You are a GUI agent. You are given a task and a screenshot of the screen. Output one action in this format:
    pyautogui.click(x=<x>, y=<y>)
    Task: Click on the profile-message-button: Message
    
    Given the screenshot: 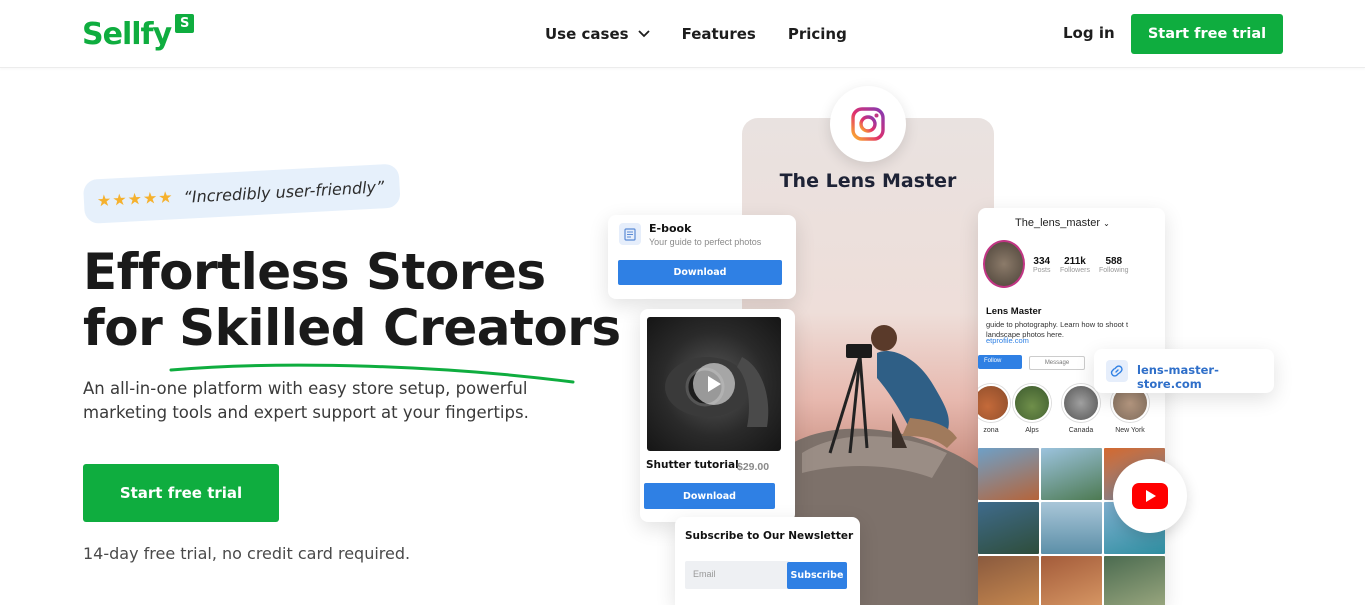 What is the action you would take?
    pyautogui.click(x=1057, y=363)
    